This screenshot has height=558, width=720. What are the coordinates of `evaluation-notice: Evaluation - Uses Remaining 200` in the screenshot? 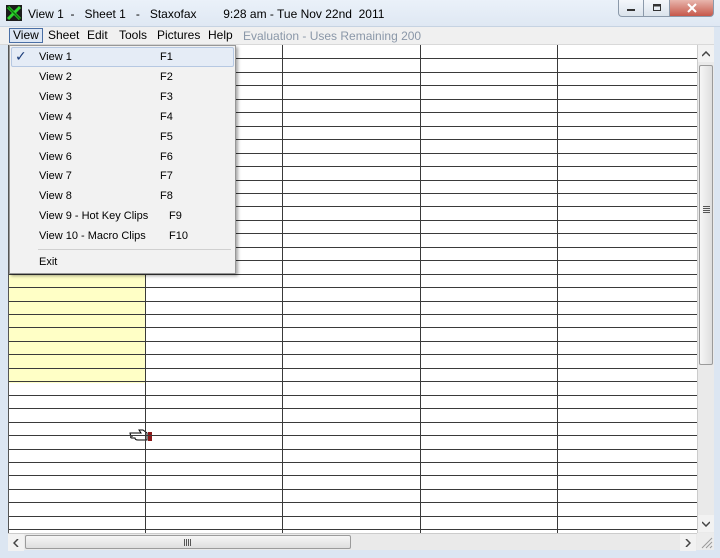 It's located at (332, 36).